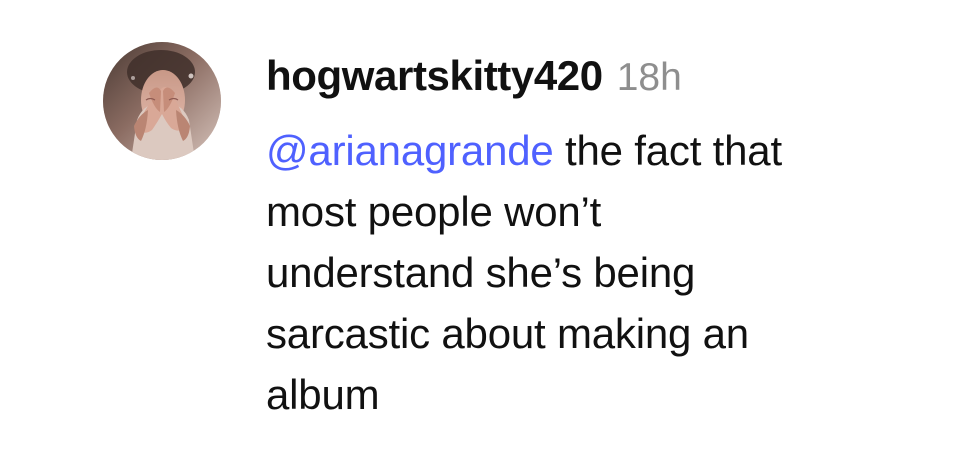 The height and width of the screenshot is (460, 980). Describe the element at coordinates (616, 80) in the screenshot. I see `comment-header: hogwartskitty420 18h` at that location.